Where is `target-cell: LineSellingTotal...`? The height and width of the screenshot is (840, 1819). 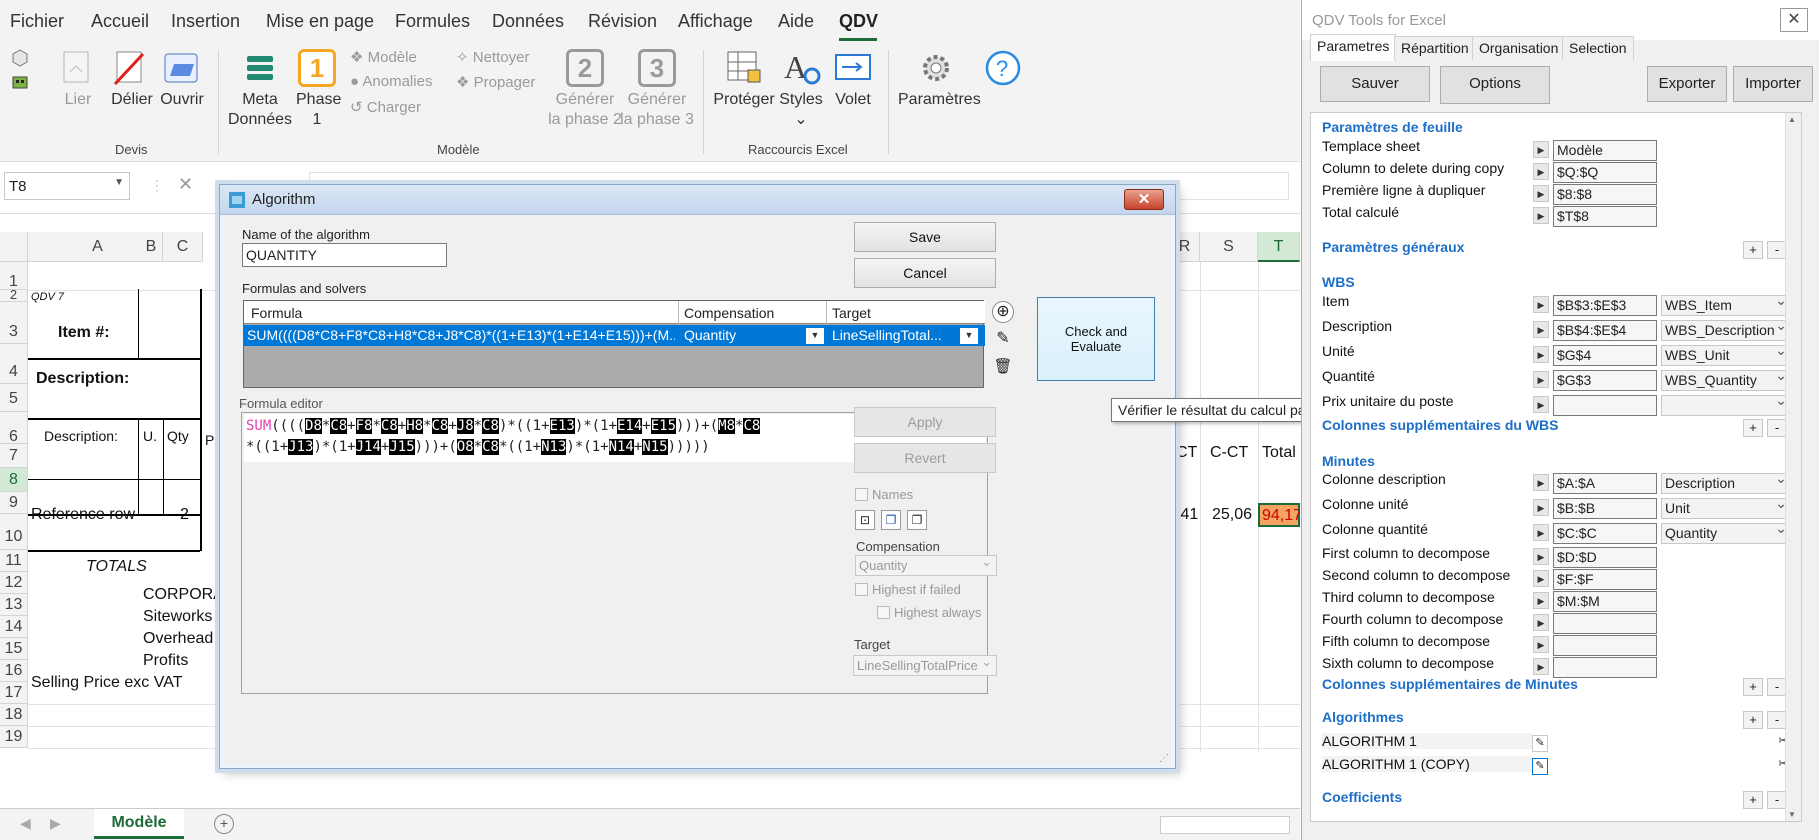
target-cell: LineSellingTotal... is located at coordinates (887, 335).